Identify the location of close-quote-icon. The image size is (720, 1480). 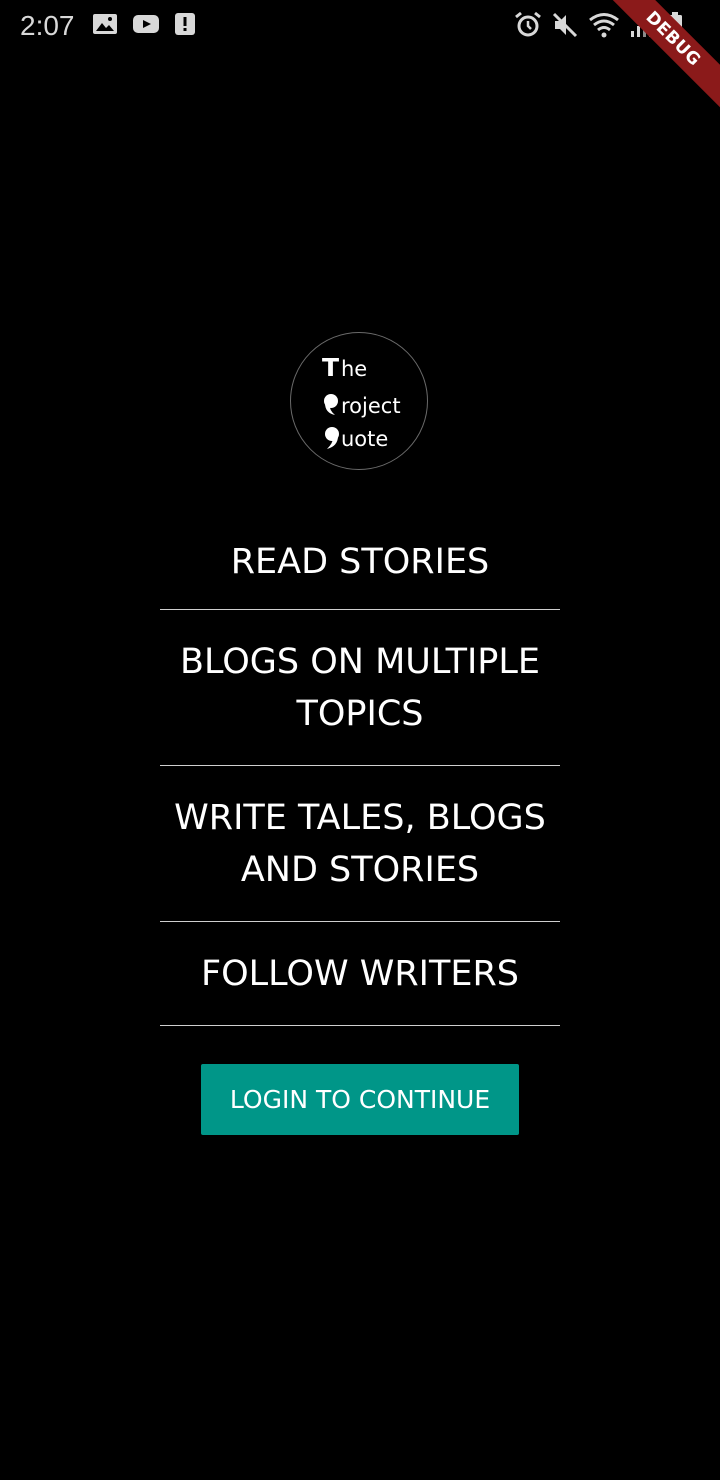
(331, 438).